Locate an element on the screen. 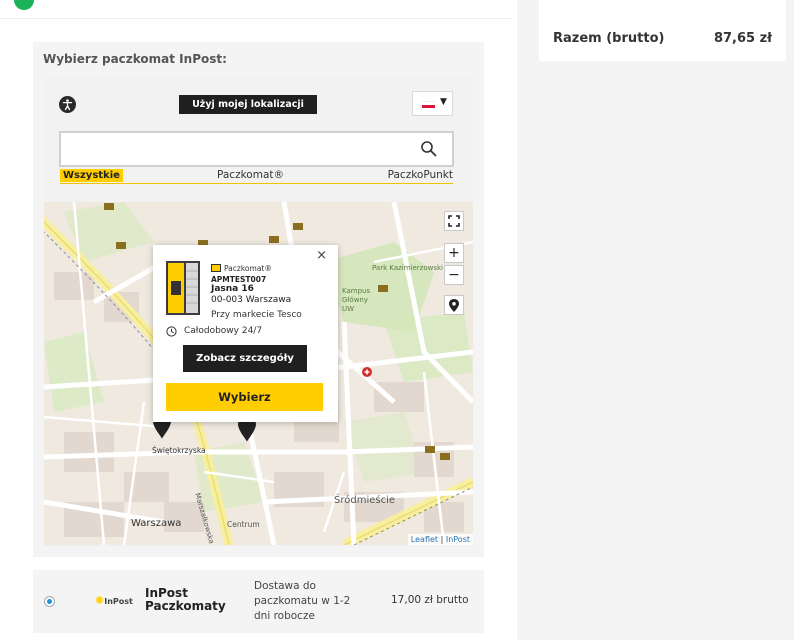 The image size is (794, 640). zoom-out-button: − is located at coordinates (454, 275).